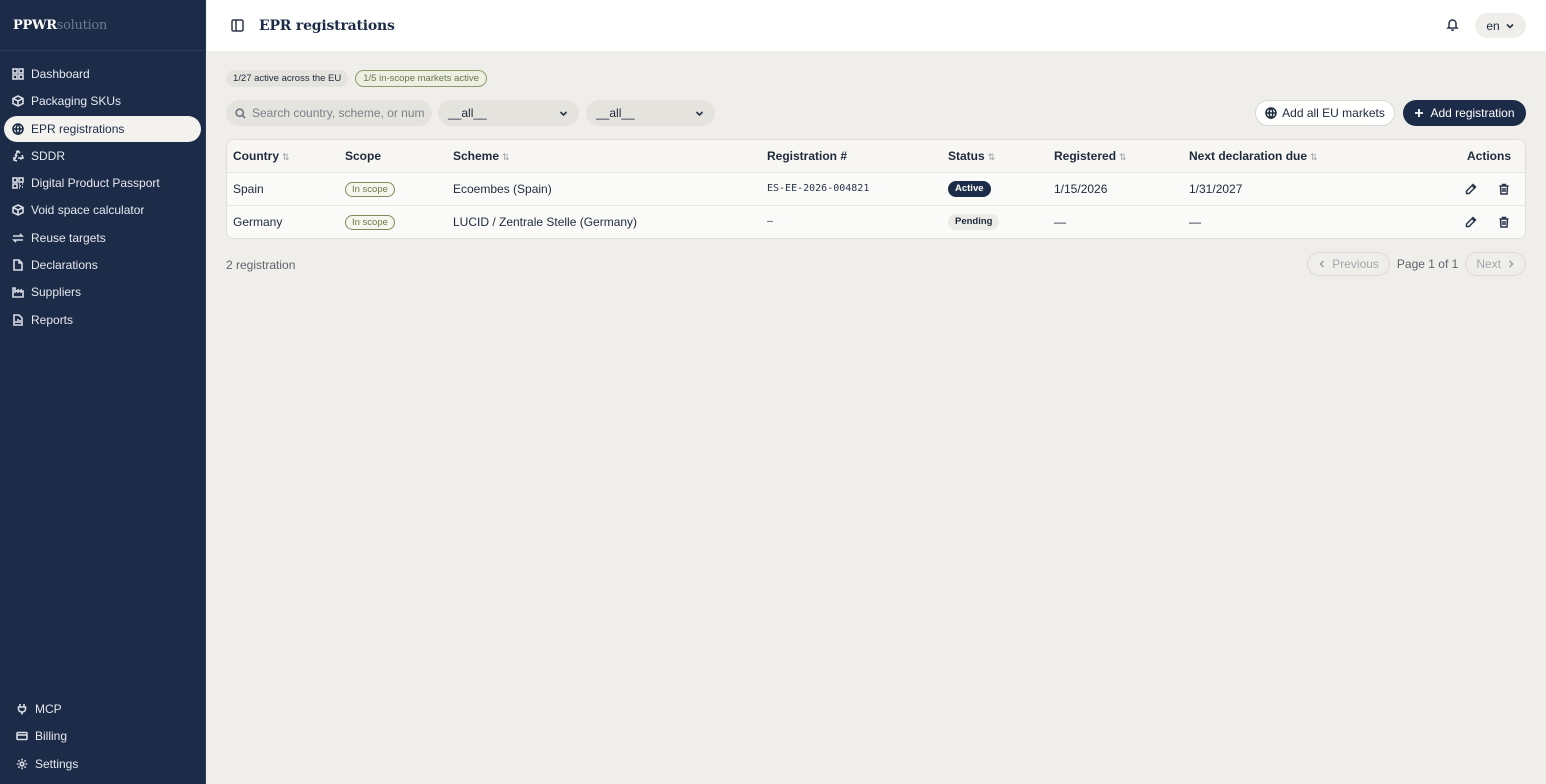 The width and height of the screenshot is (1546, 784). Describe the element at coordinates (807, 155) in the screenshot. I see `column-header-label: Registration #` at that location.